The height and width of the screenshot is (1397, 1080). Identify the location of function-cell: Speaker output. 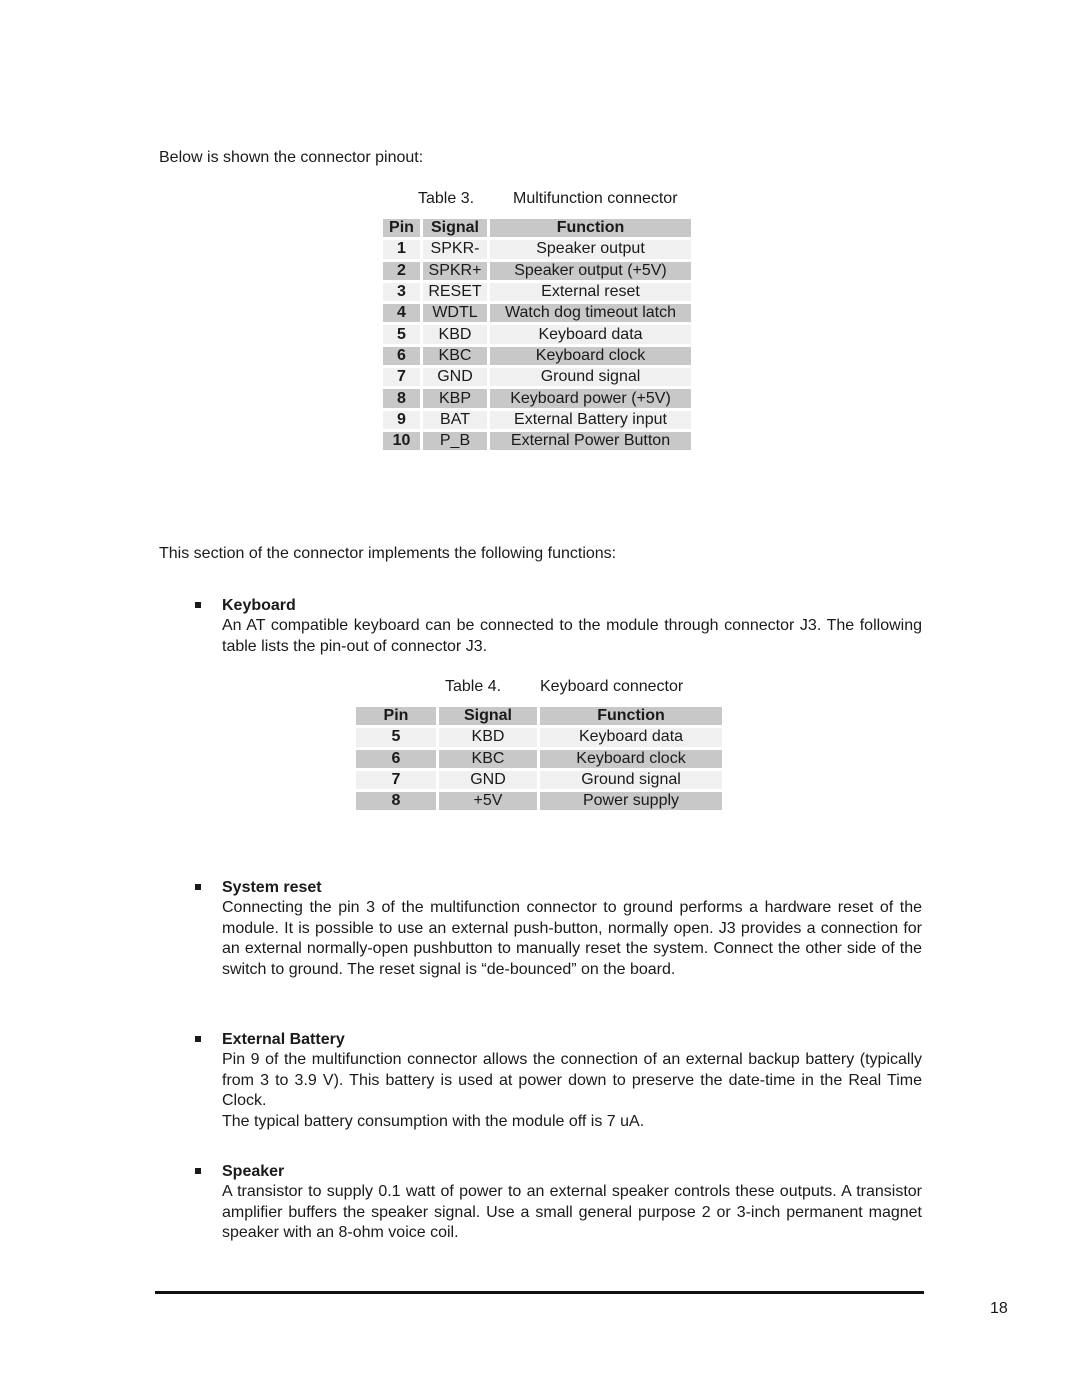
(590, 249).